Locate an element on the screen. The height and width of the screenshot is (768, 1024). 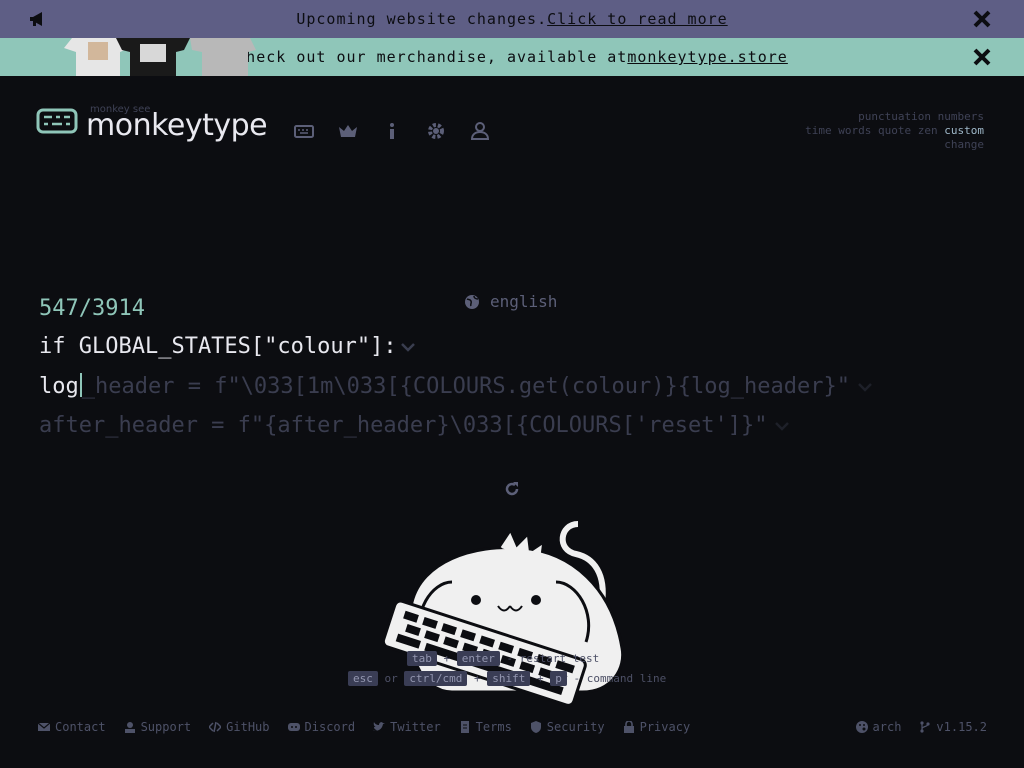
discord-icon is located at coordinates (293, 727).